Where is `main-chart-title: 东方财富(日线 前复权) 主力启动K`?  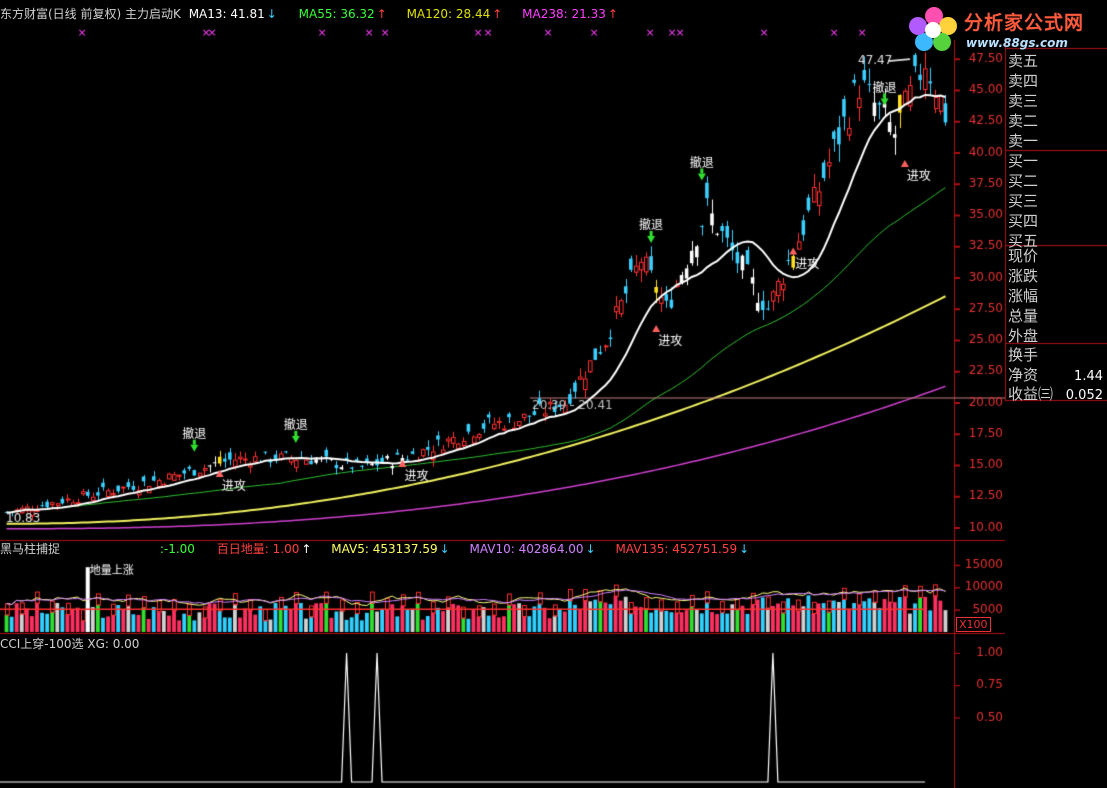
main-chart-title: 东方财富(日线 前复权) 主力启动K is located at coordinates (90, 14).